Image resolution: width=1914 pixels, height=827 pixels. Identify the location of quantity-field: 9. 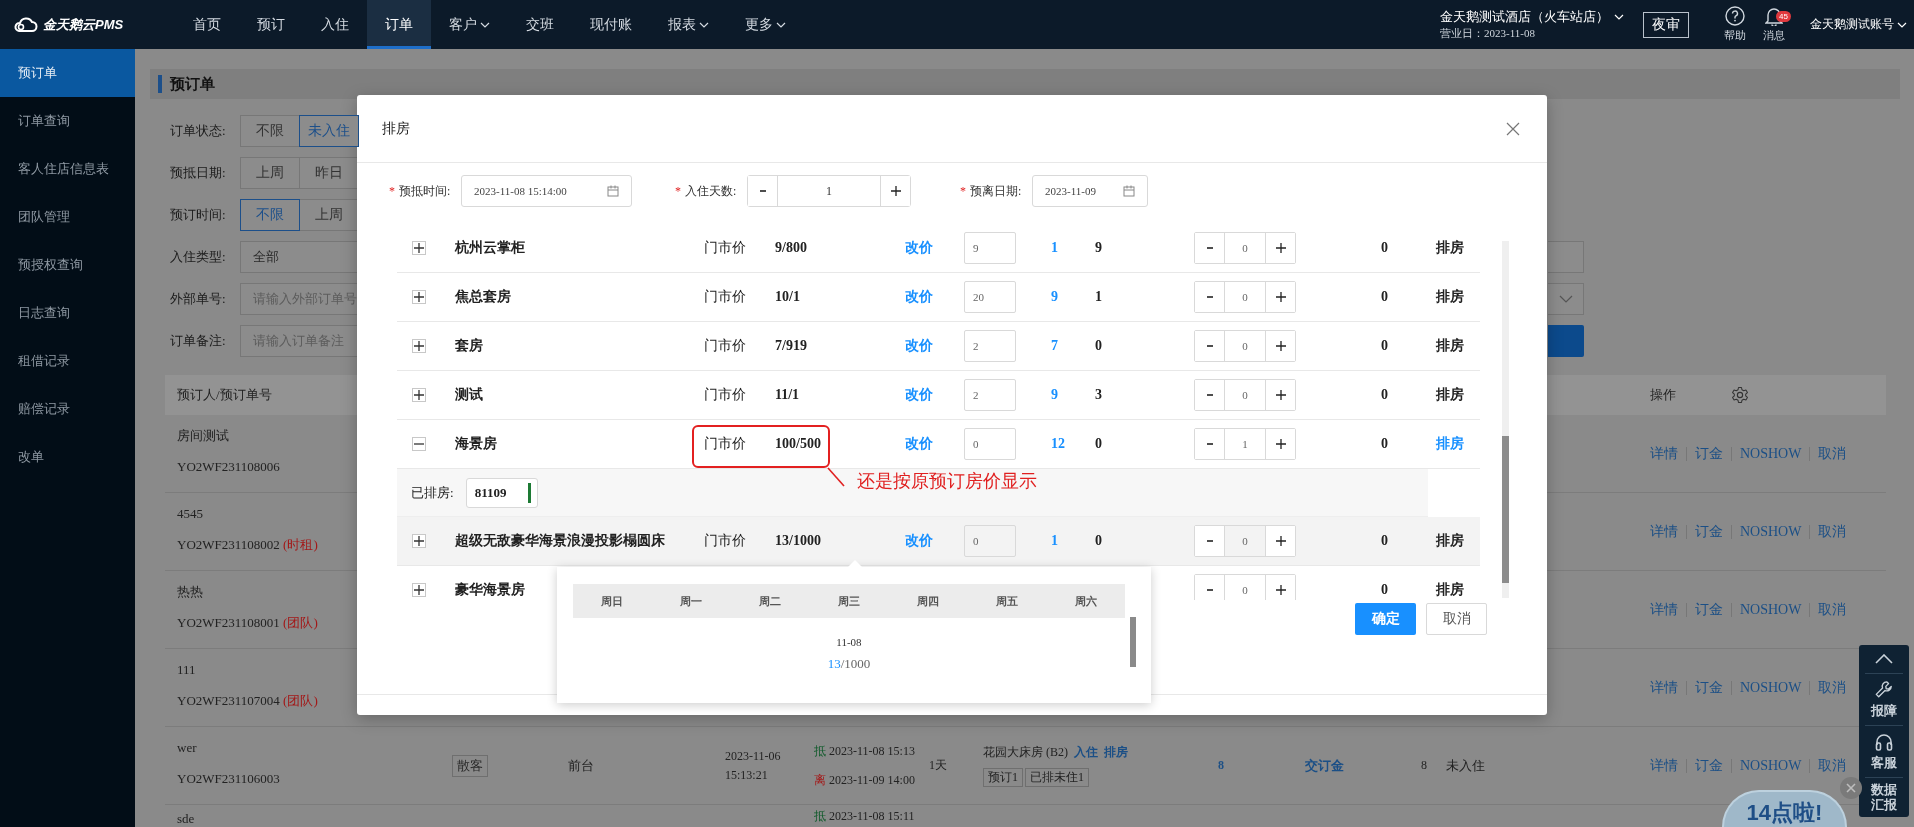
(990, 248).